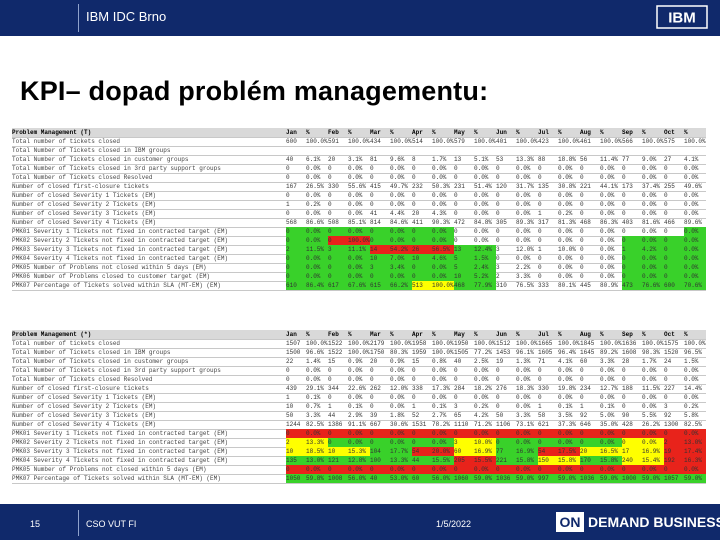 The width and height of the screenshot is (720, 540). I want to click on table-cell: 0.1%, so click(439, 406).